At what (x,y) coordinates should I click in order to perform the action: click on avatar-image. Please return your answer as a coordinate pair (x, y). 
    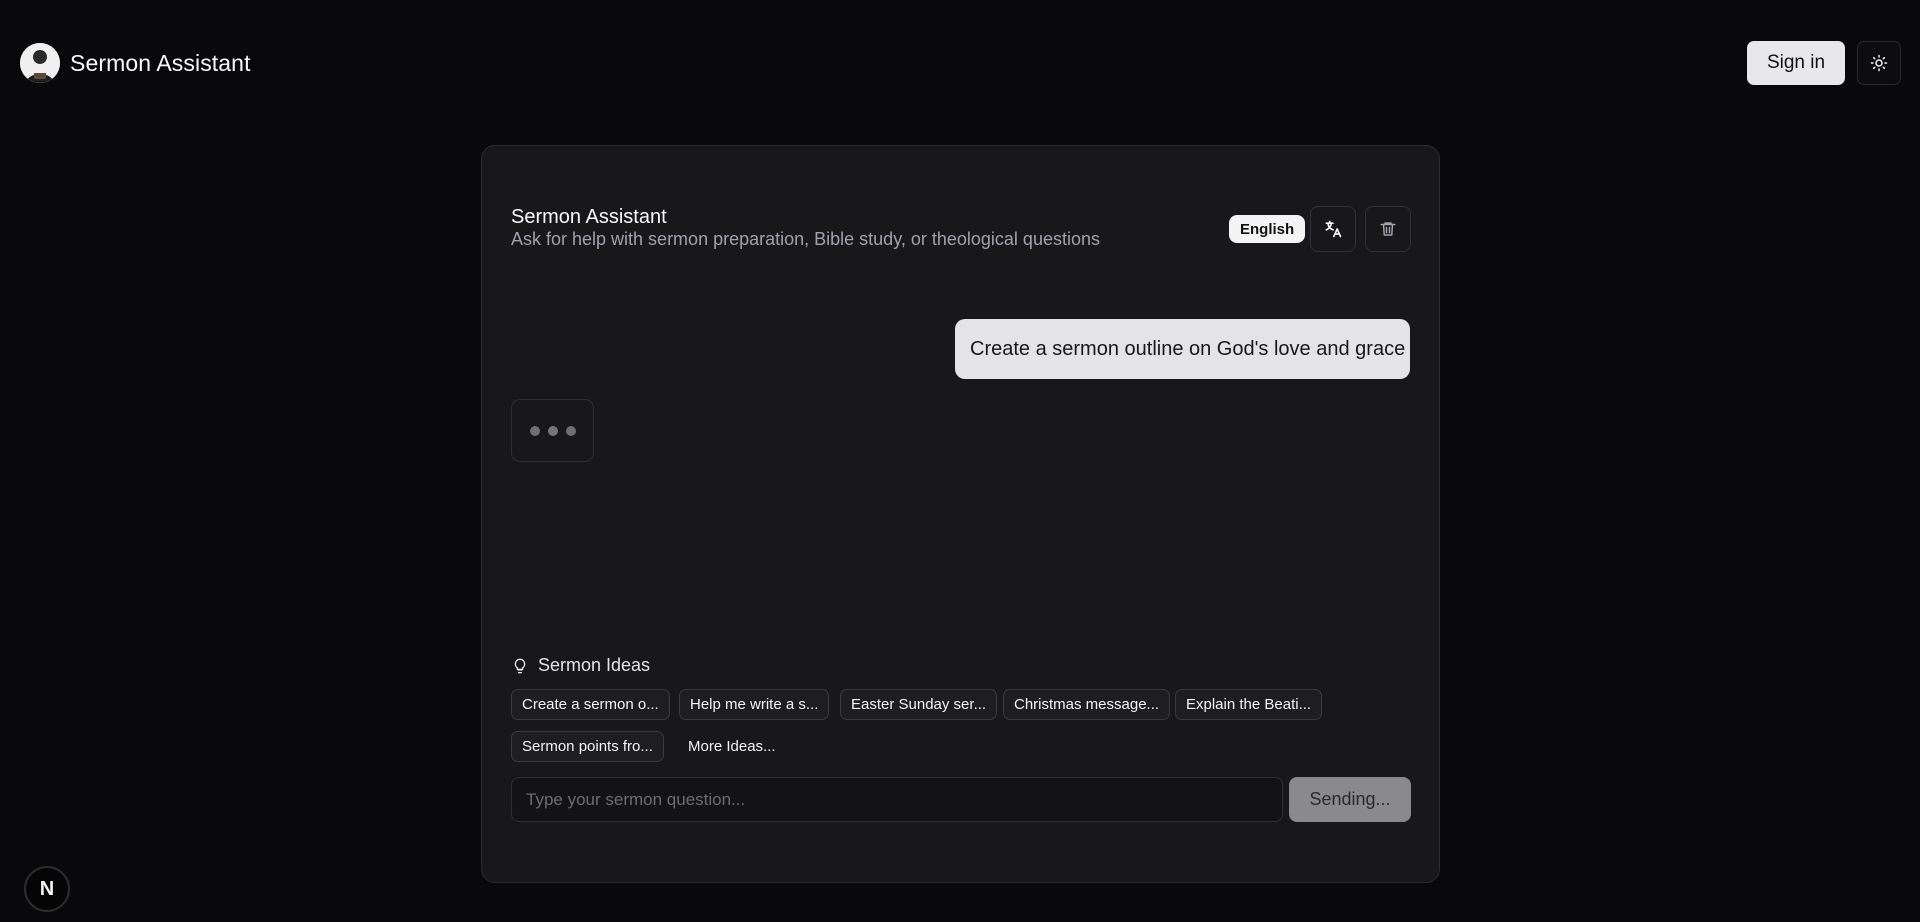
    Looking at the image, I should click on (40, 63).